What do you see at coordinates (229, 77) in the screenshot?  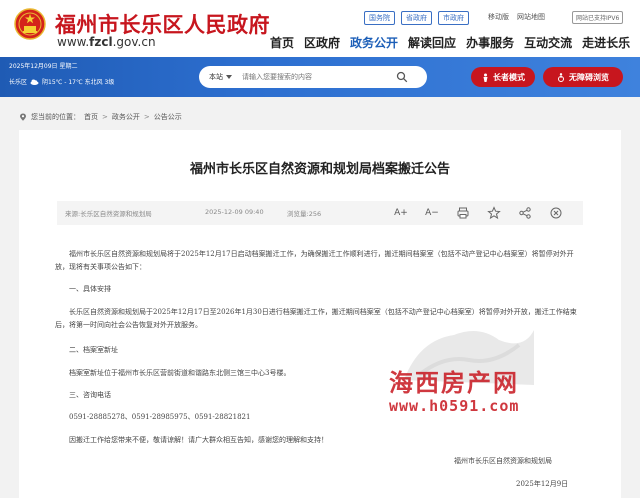 I see `chevron-down-icon` at bounding box center [229, 77].